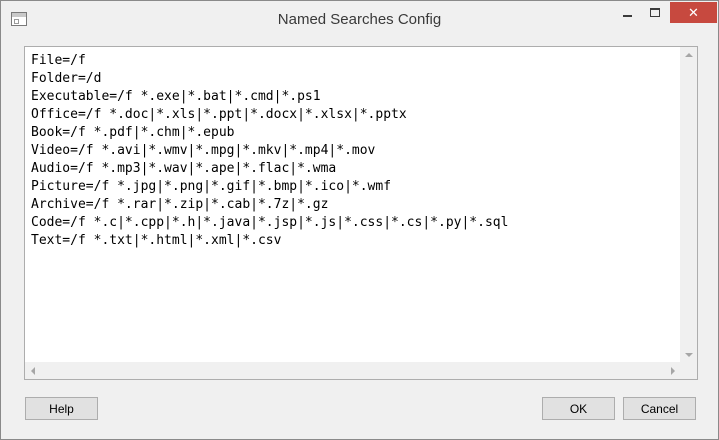 Image resolution: width=719 pixels, height=440 pixels. I want to click on config-line: Folder=/d, so click(66, 78).